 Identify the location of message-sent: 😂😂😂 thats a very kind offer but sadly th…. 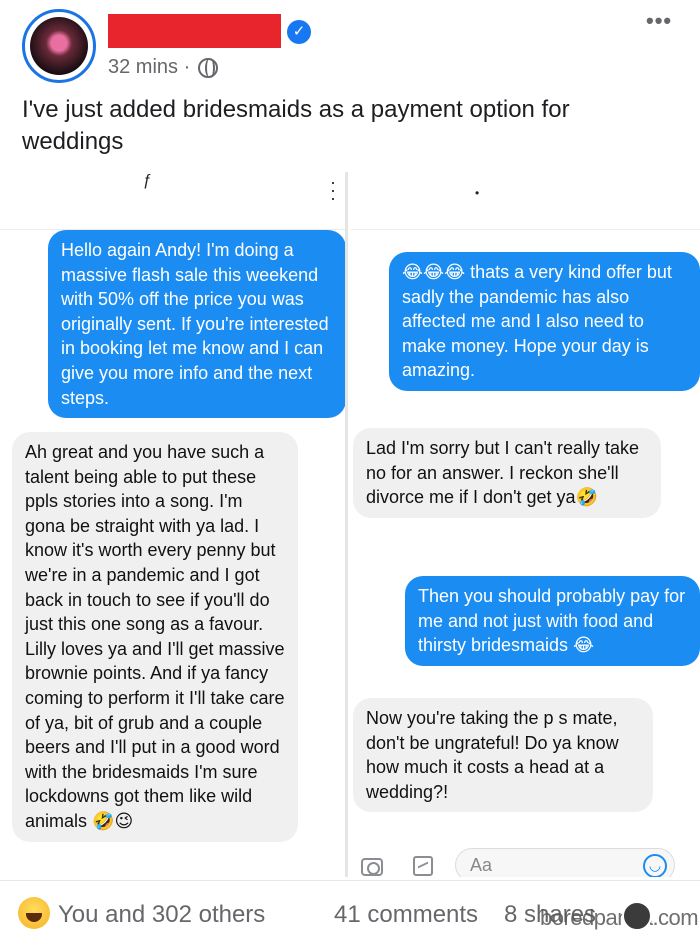
(544, 321).